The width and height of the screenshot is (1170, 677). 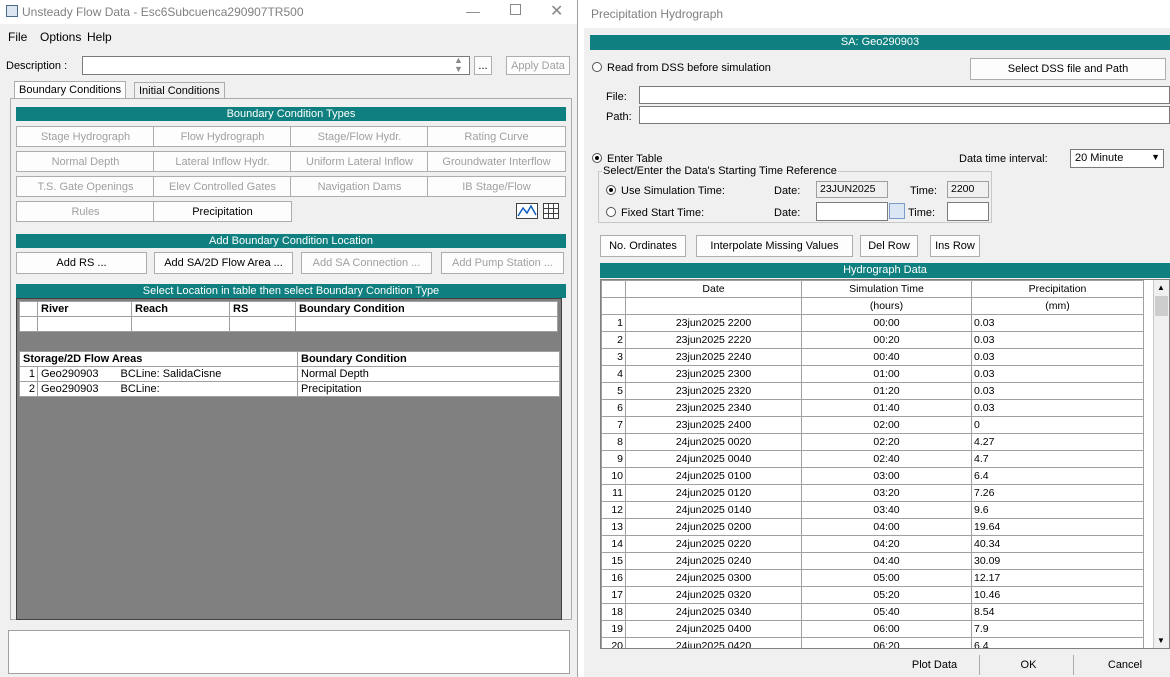 What do you see at coordinates (99, 37) in the screenshot?
I see `menu-help: Help` at bounding box center [99, 37].